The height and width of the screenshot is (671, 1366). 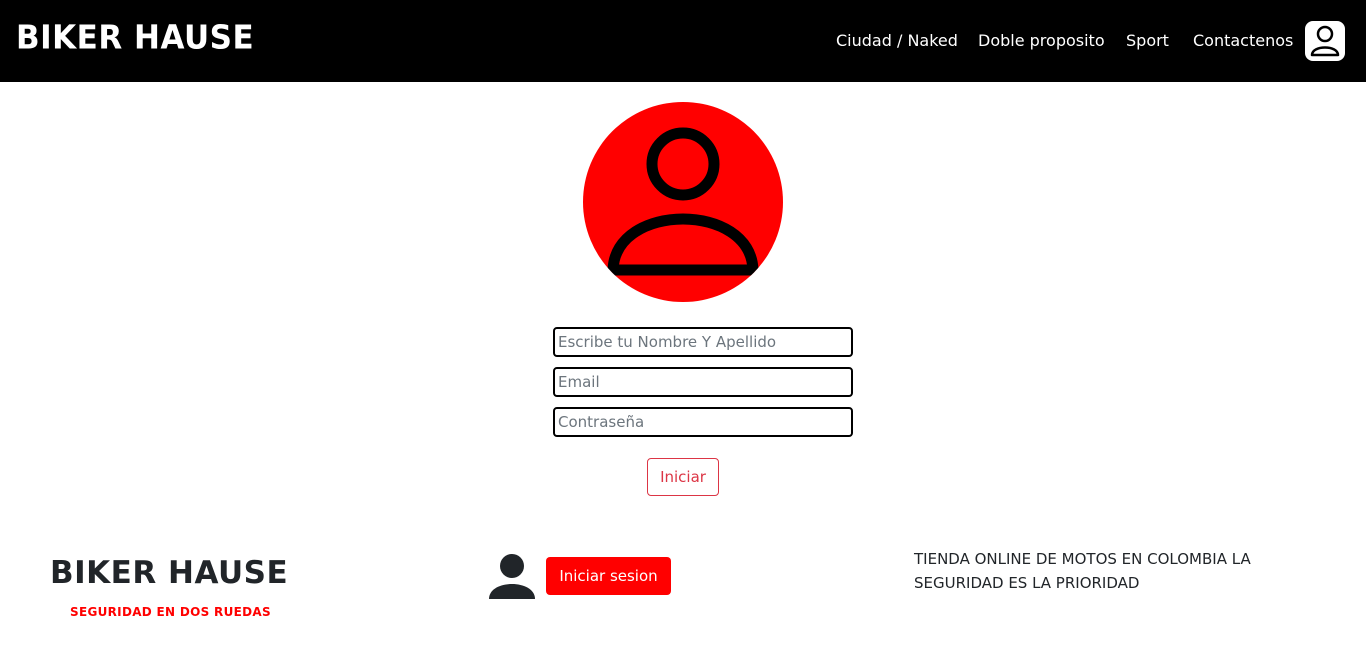 I want to click on nav-link-sport: Sport, so click(x=1147, y=41).